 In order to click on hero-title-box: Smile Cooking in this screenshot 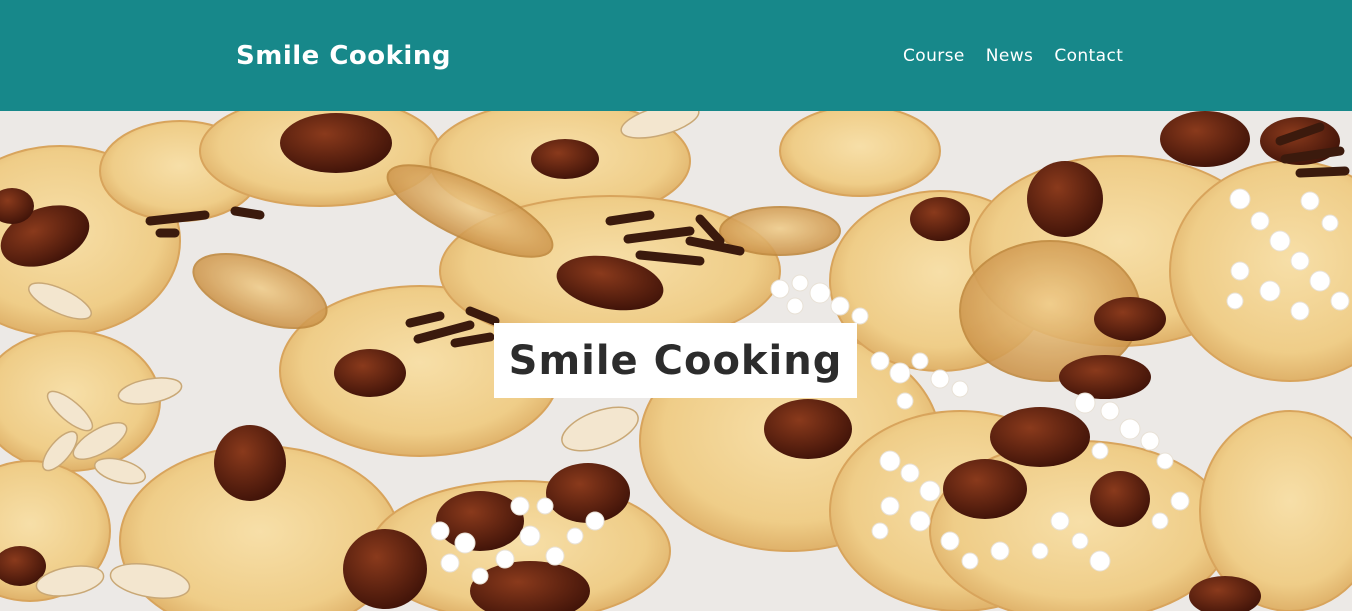, I will do `click(675, 360)`.